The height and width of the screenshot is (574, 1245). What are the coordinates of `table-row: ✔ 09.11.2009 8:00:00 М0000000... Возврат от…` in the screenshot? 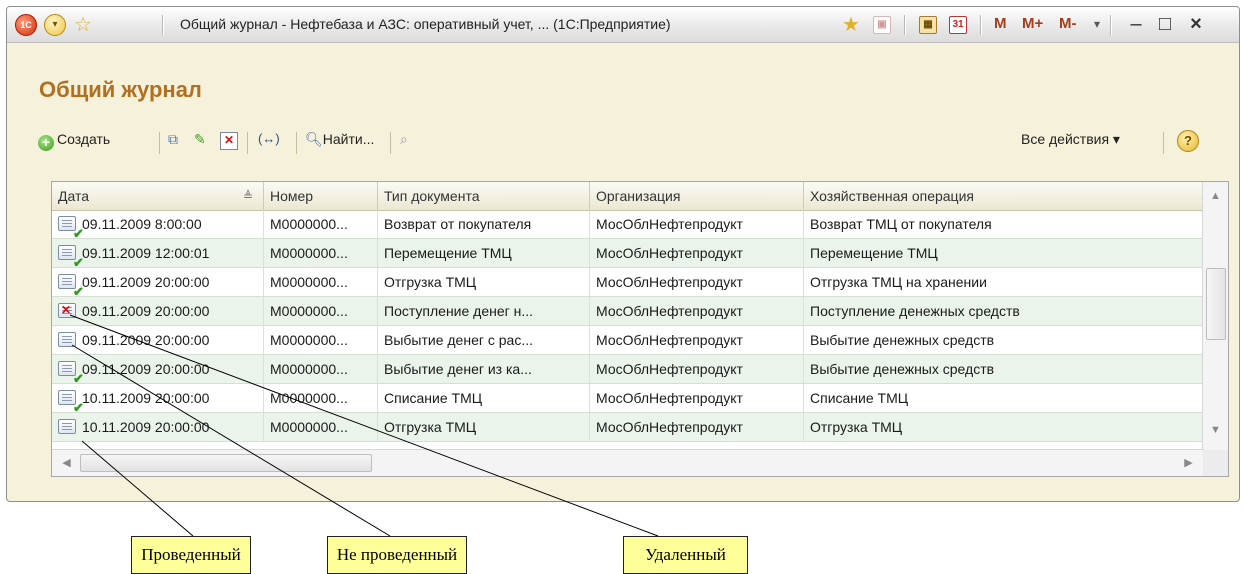 It's located at (628, 224).